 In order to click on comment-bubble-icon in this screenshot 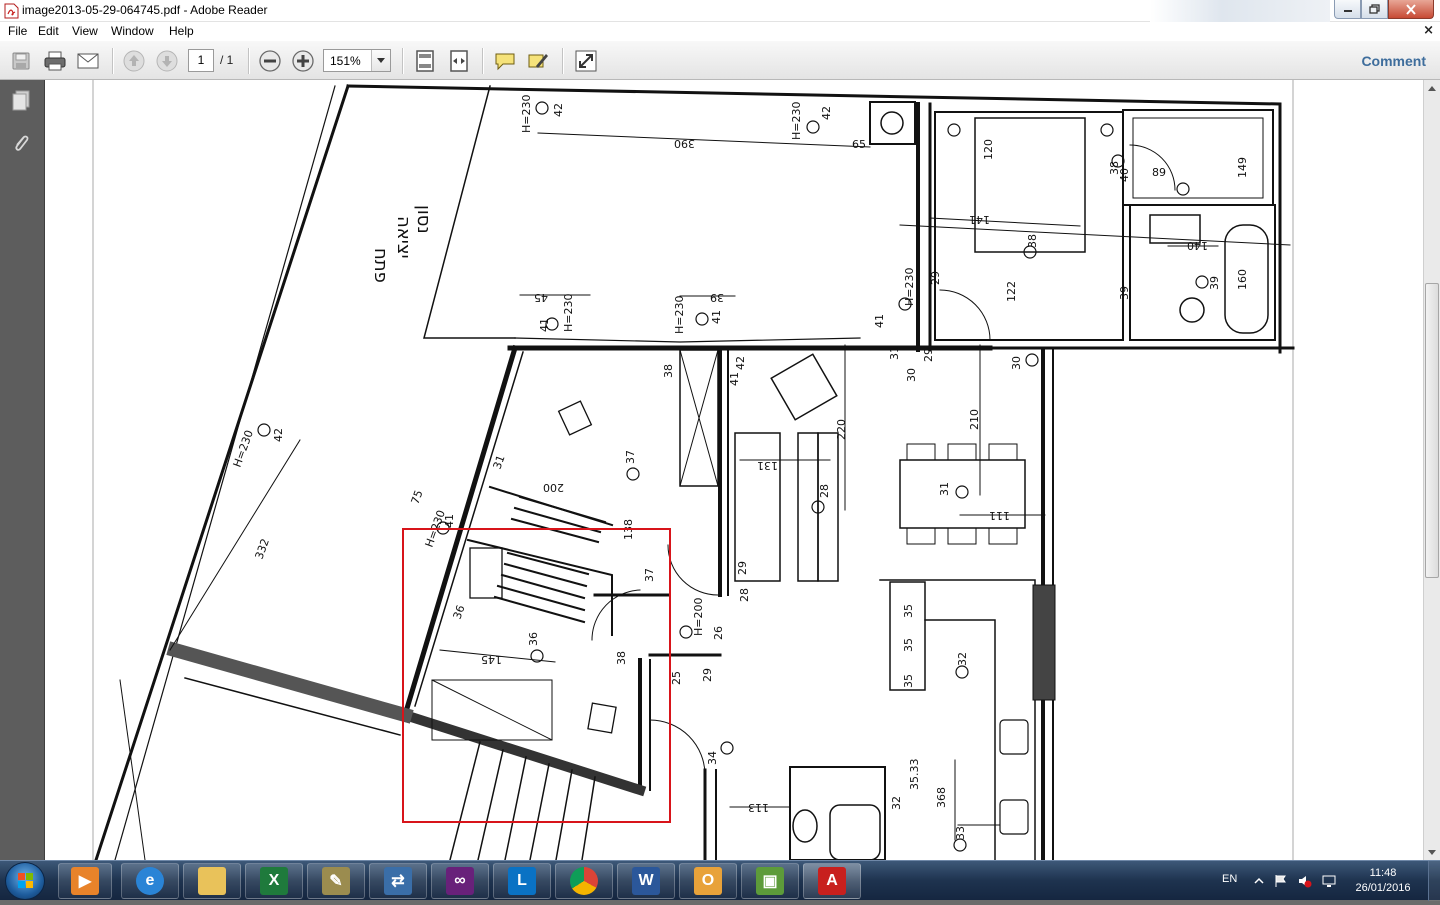, I will do `click(505, 62)`.